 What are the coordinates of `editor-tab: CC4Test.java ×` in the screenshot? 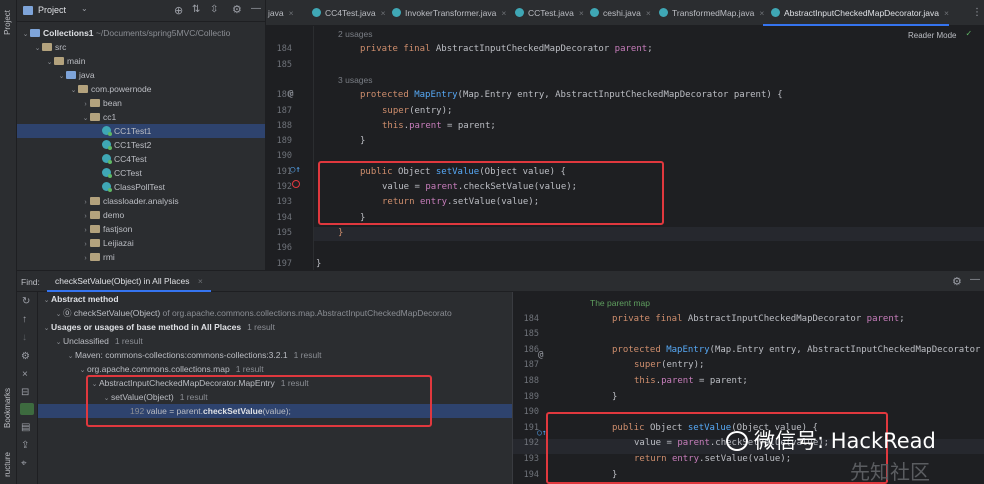 It's located at (345, 13).